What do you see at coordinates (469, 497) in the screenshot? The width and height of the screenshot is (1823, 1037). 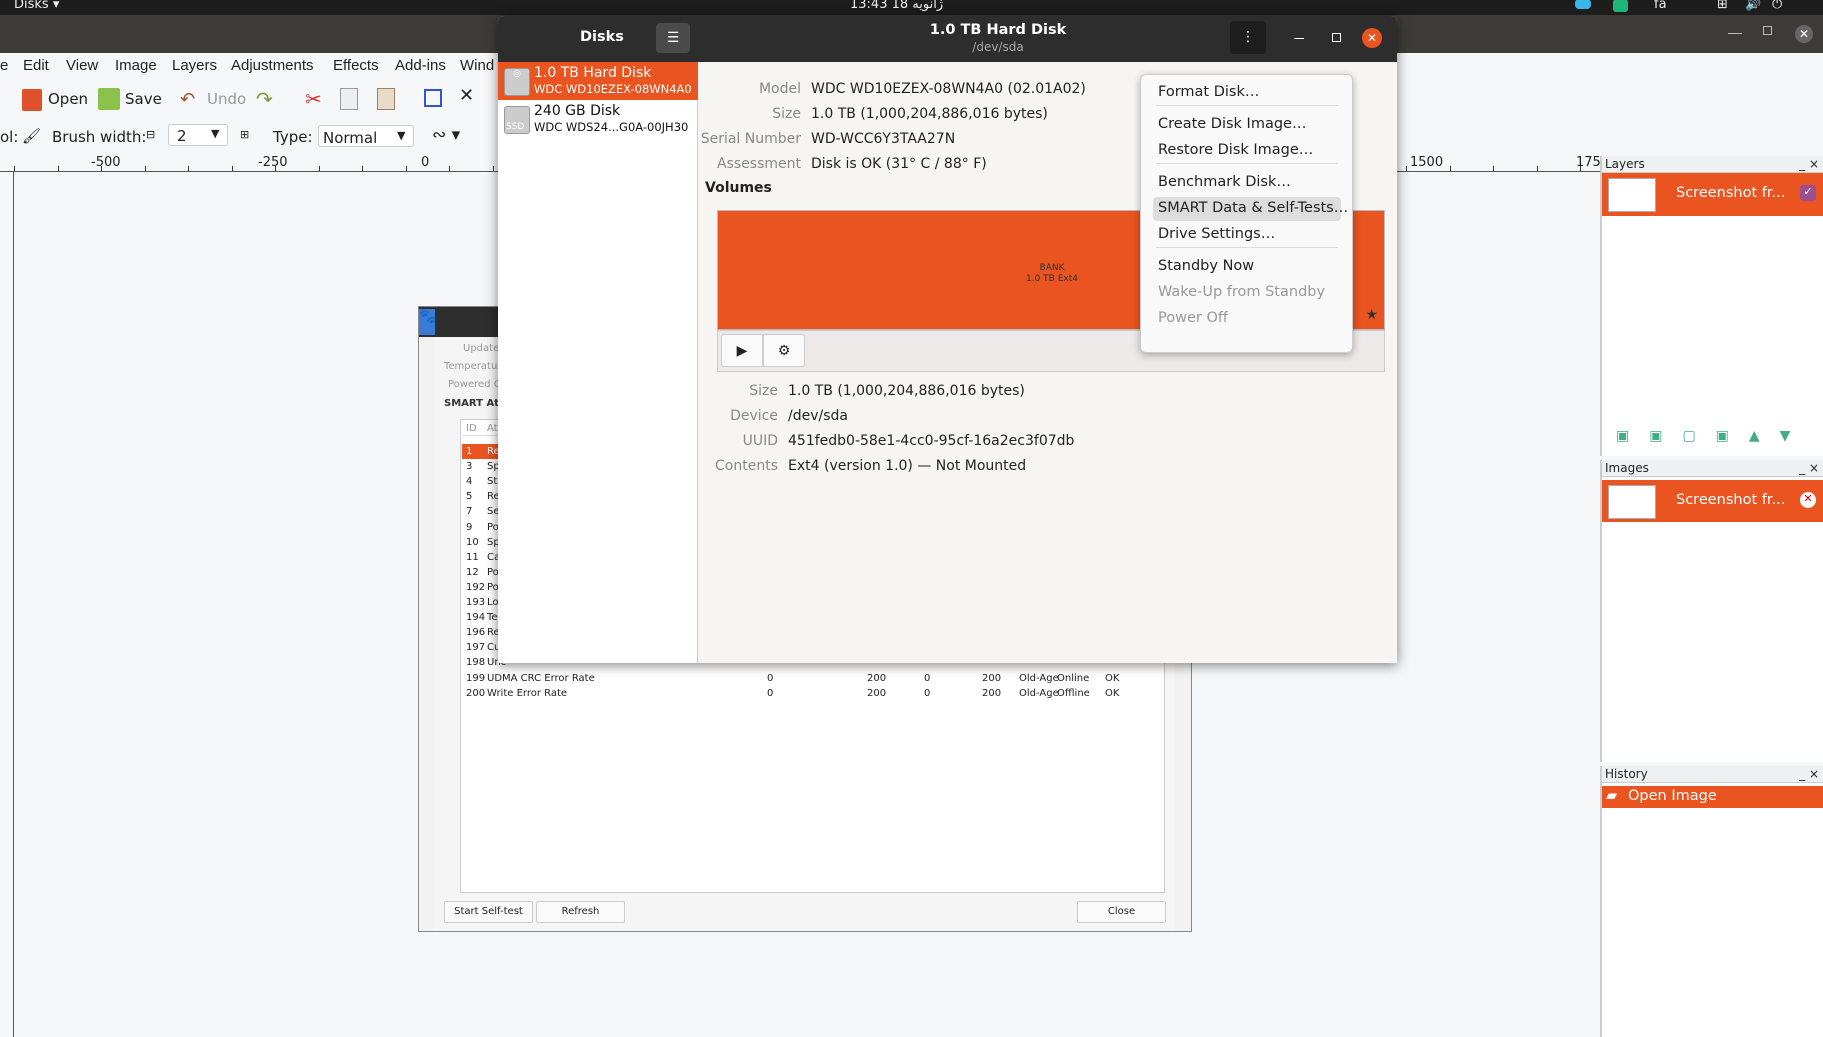 I see `cell-id: 5` at bounding box center [469, 497].